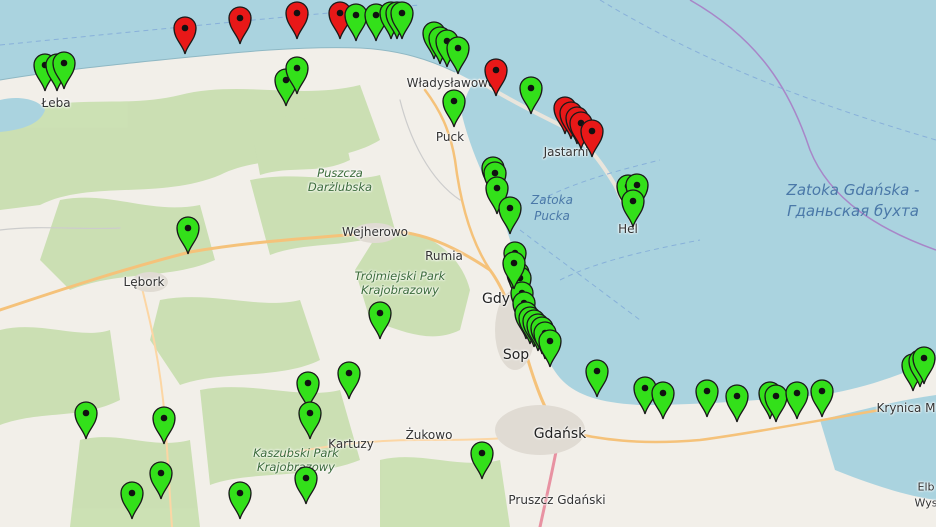 The image size is (936, 527). Describe the element at coordinates (444, 256) in the screenshot. I see `label-rumia: Rumia` at that location.